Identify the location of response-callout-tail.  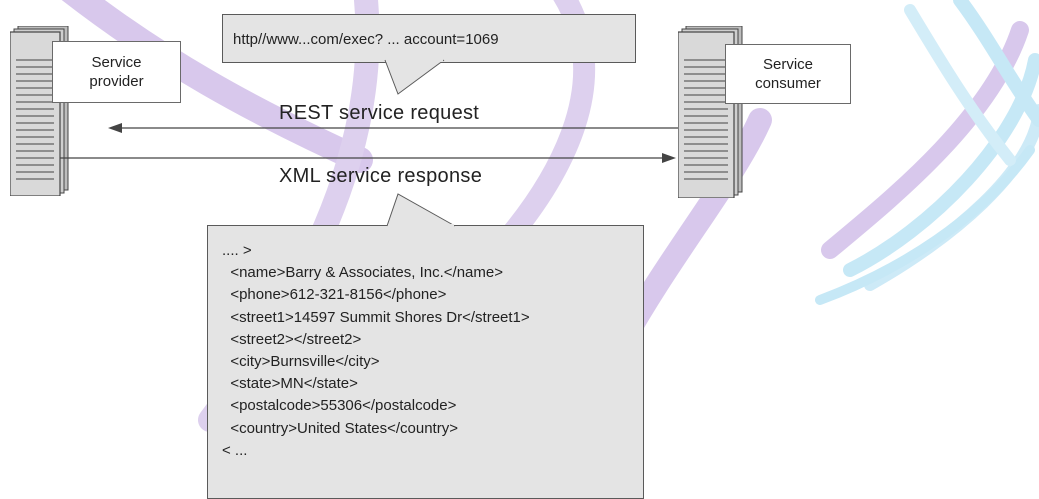
(421, 210).